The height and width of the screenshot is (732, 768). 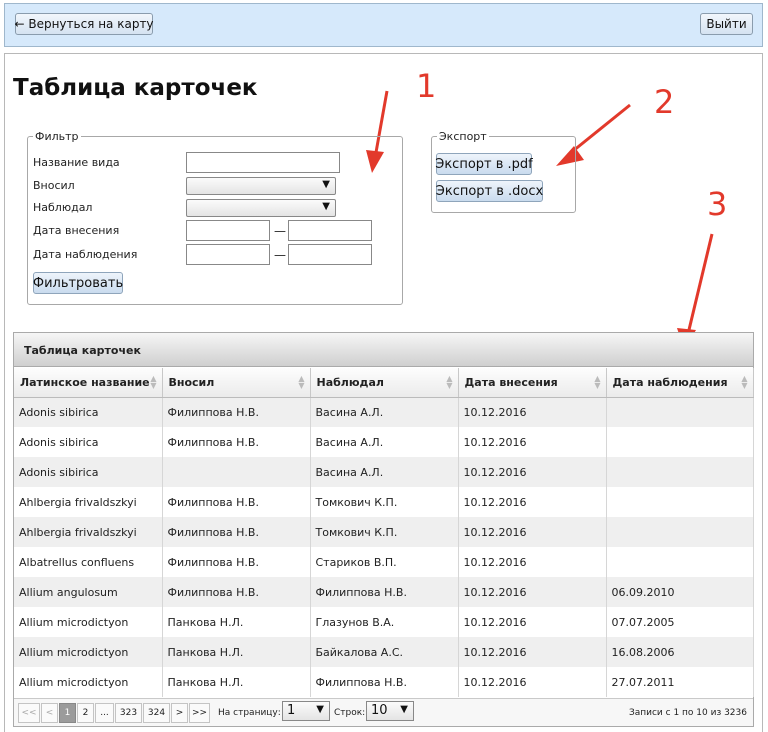 What do you see at coordinates (350, 713) in the screenshot?
I see `rows-per-page-label: Строк:` at bounding box center [350, 713].